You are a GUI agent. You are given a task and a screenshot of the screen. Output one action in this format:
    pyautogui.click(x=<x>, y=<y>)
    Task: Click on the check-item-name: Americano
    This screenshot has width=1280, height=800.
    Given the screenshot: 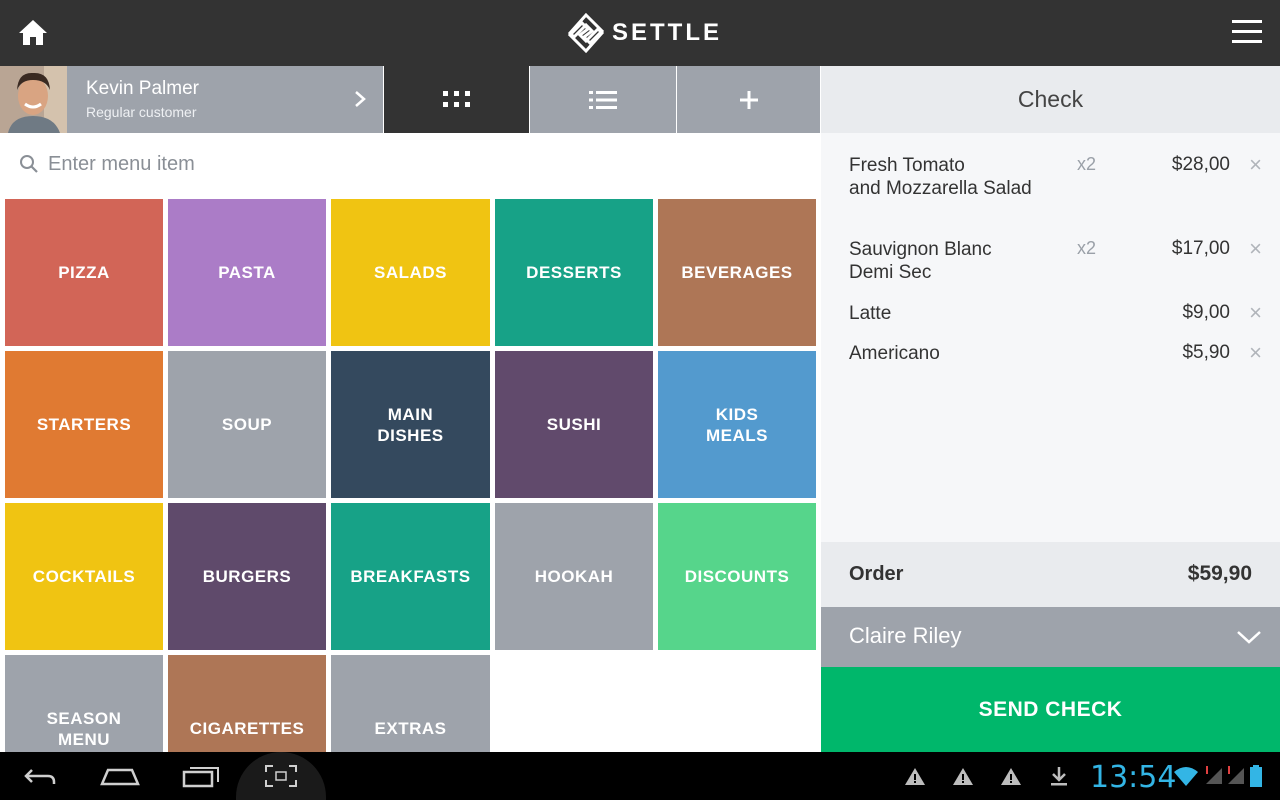 What is the action you would take?
    pyautogui.click(x=894, y=353)
    